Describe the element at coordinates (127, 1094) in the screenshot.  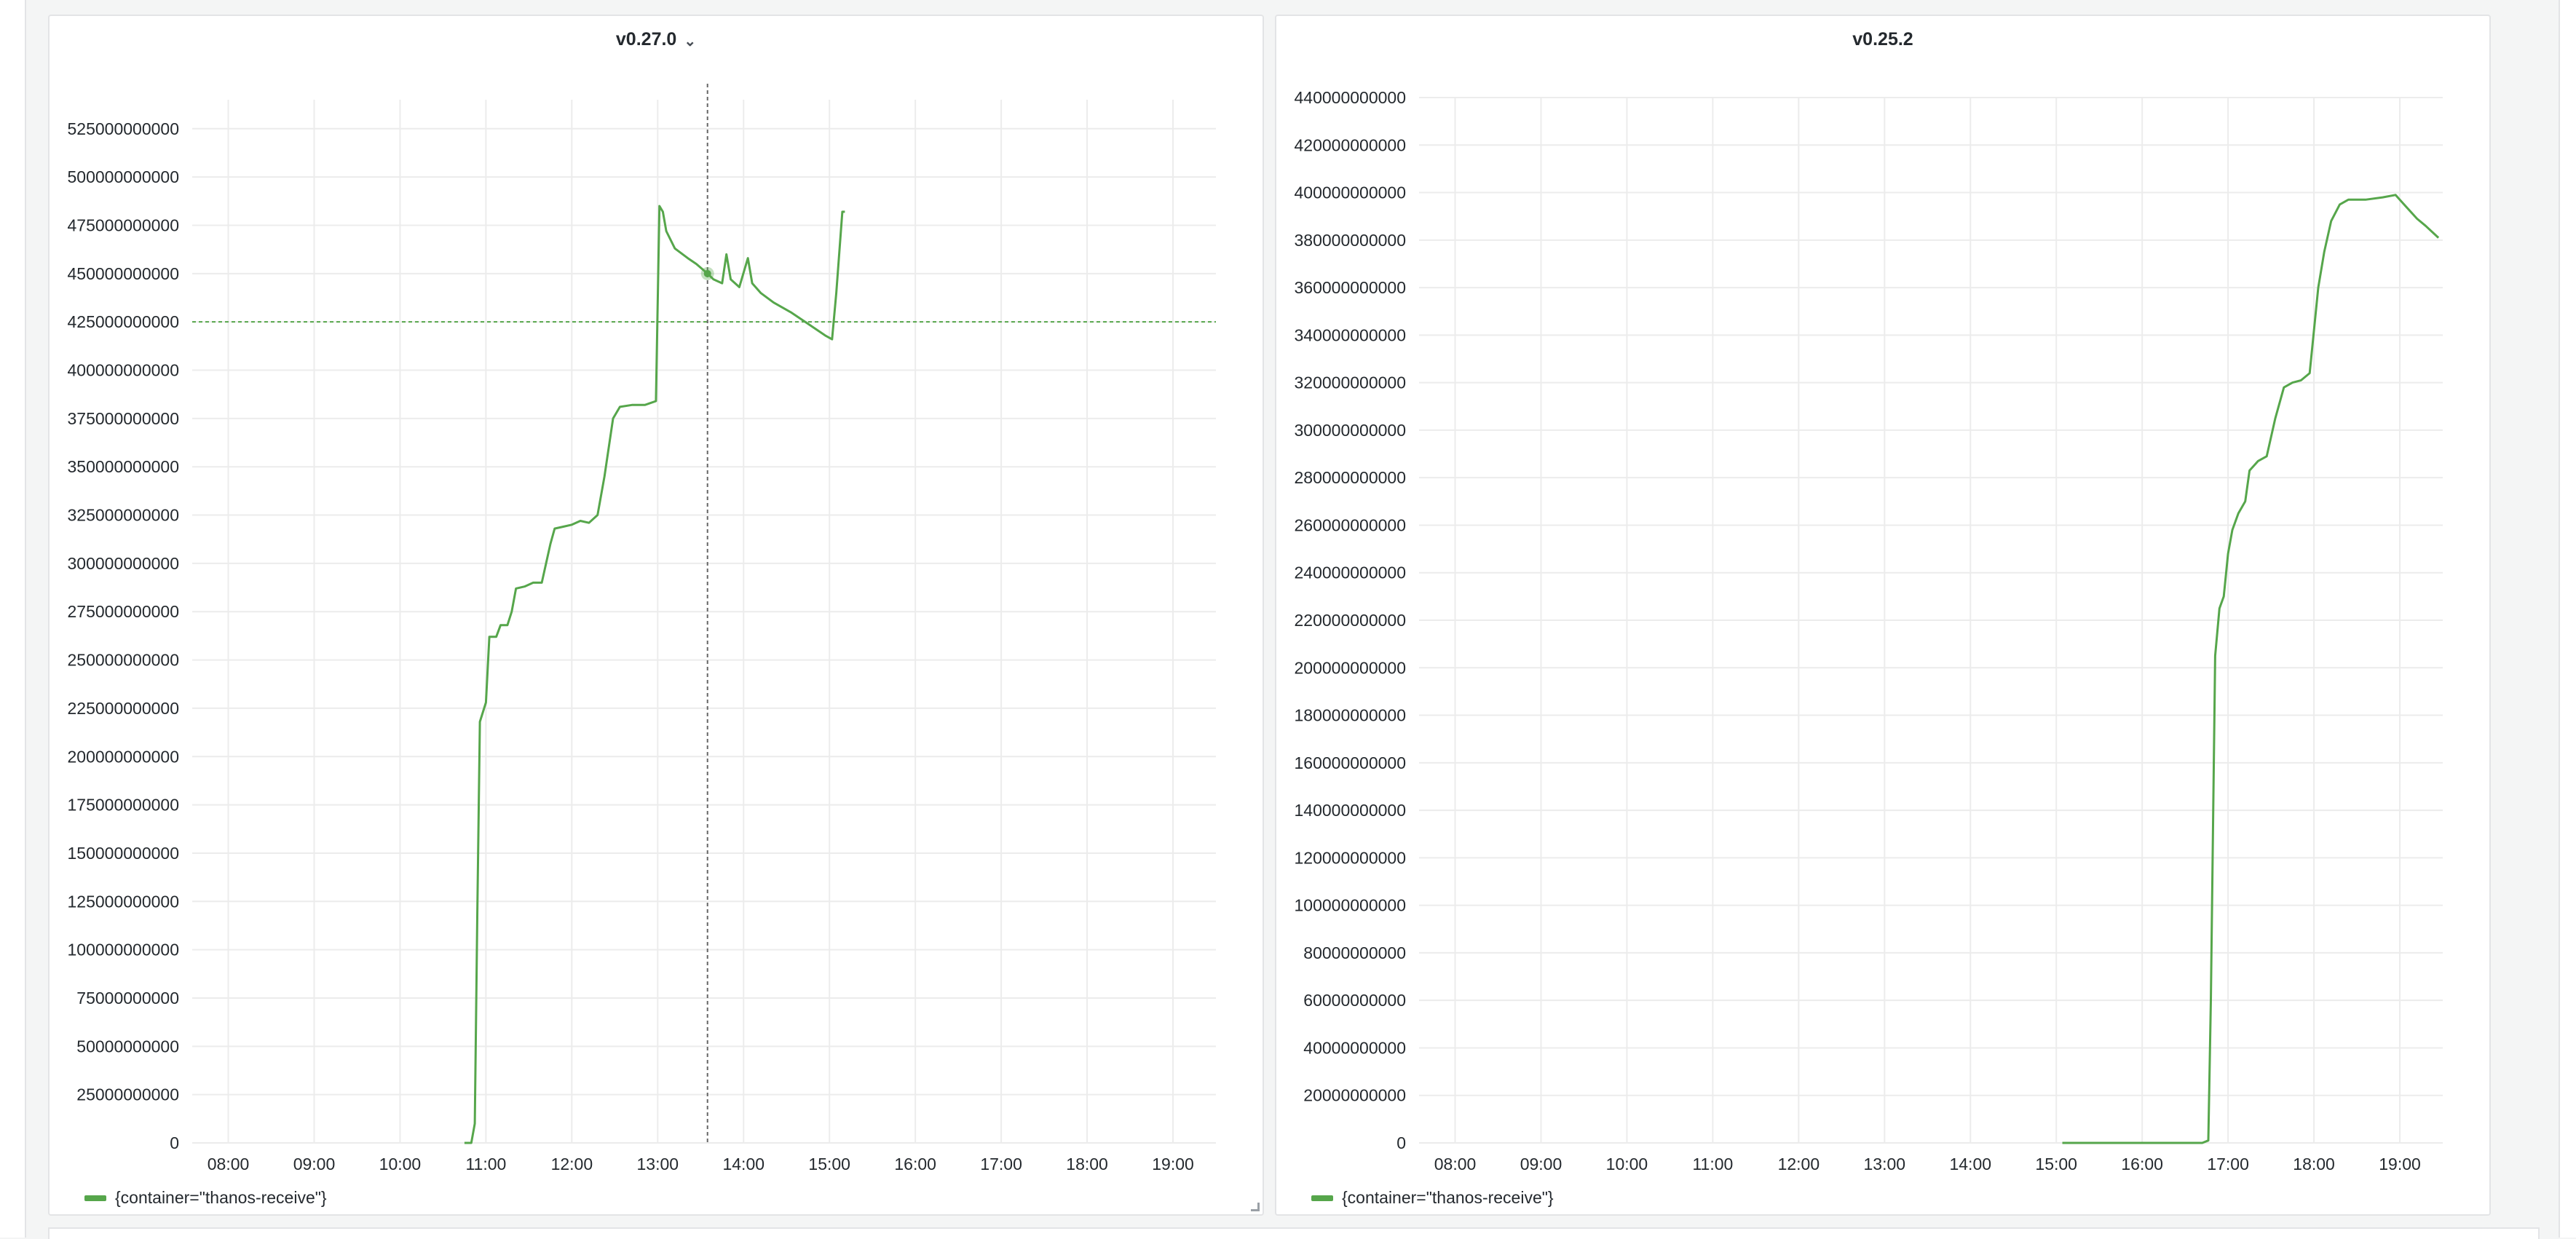
I see `y-tick-label: 25000000000` at that location.